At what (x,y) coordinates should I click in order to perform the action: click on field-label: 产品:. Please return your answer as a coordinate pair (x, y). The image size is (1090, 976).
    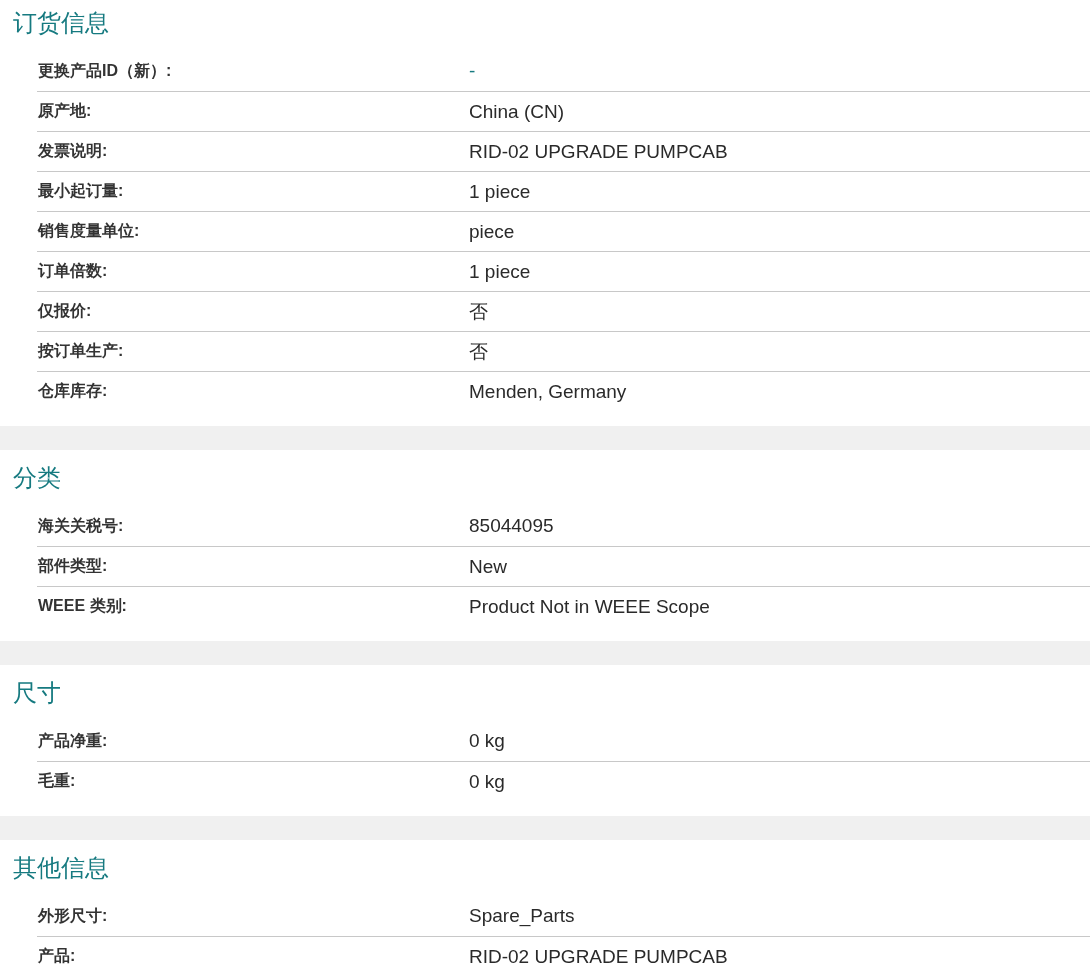
    Looking at the image, I should click on (57, 956).